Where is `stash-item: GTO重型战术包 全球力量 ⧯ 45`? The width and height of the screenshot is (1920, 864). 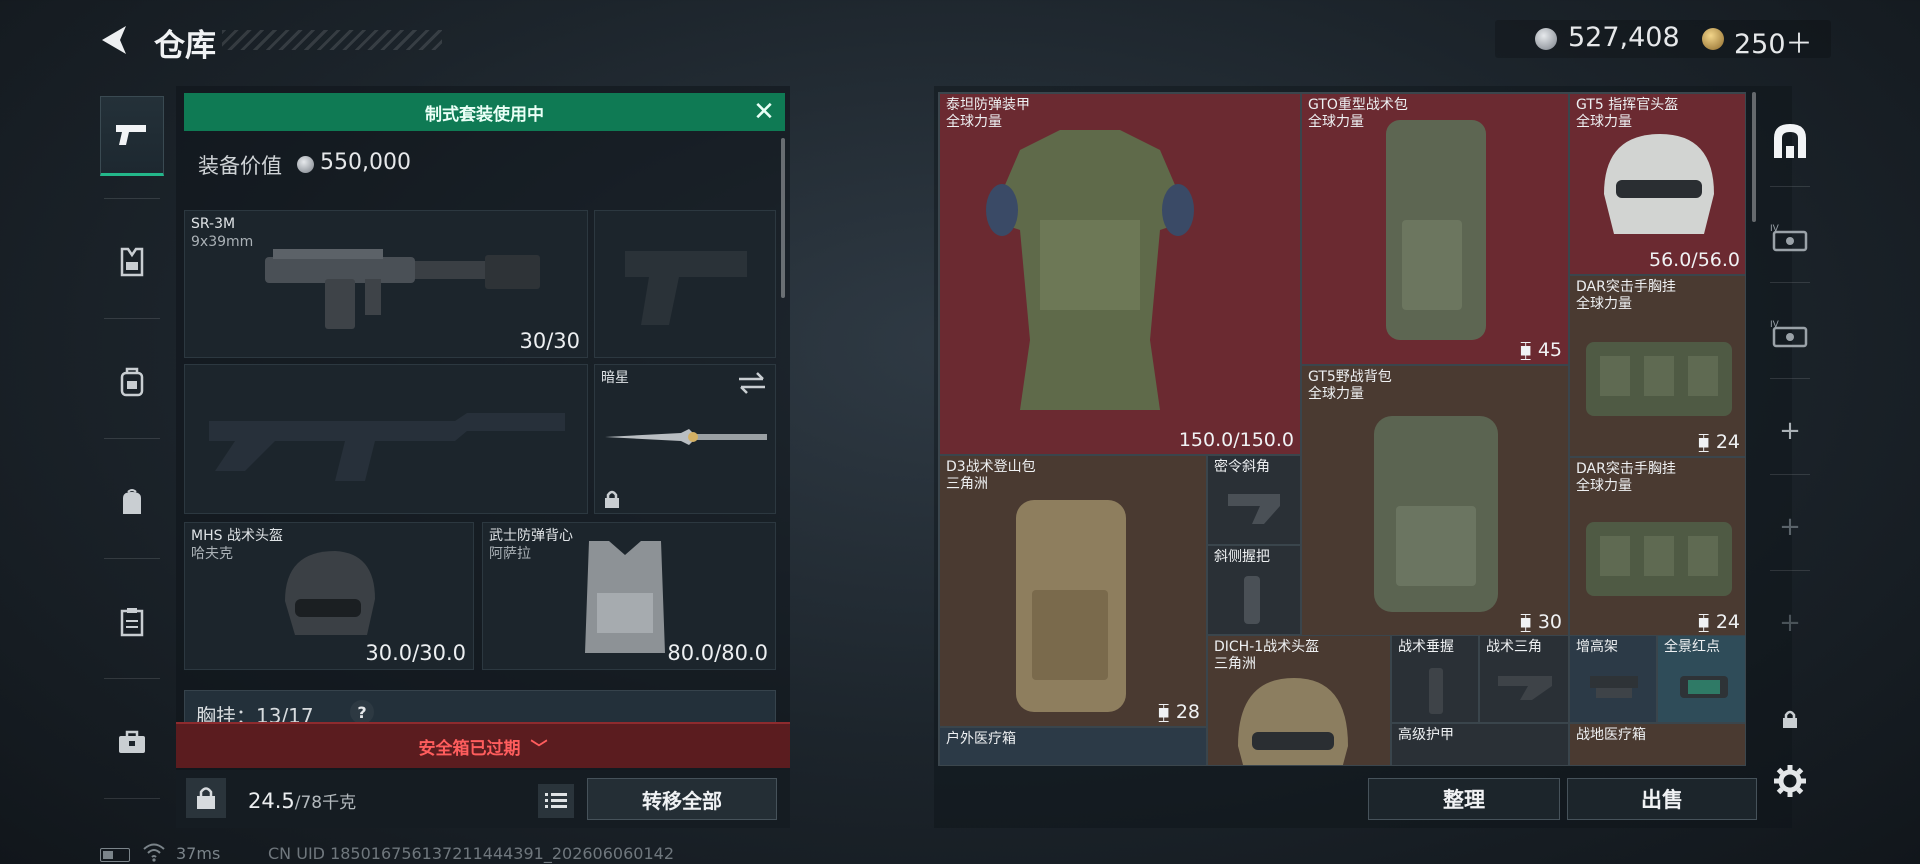
stash-item: GTO重型战术包 全球力量 ⧯ 45 is located at coordinates (1435, 229).